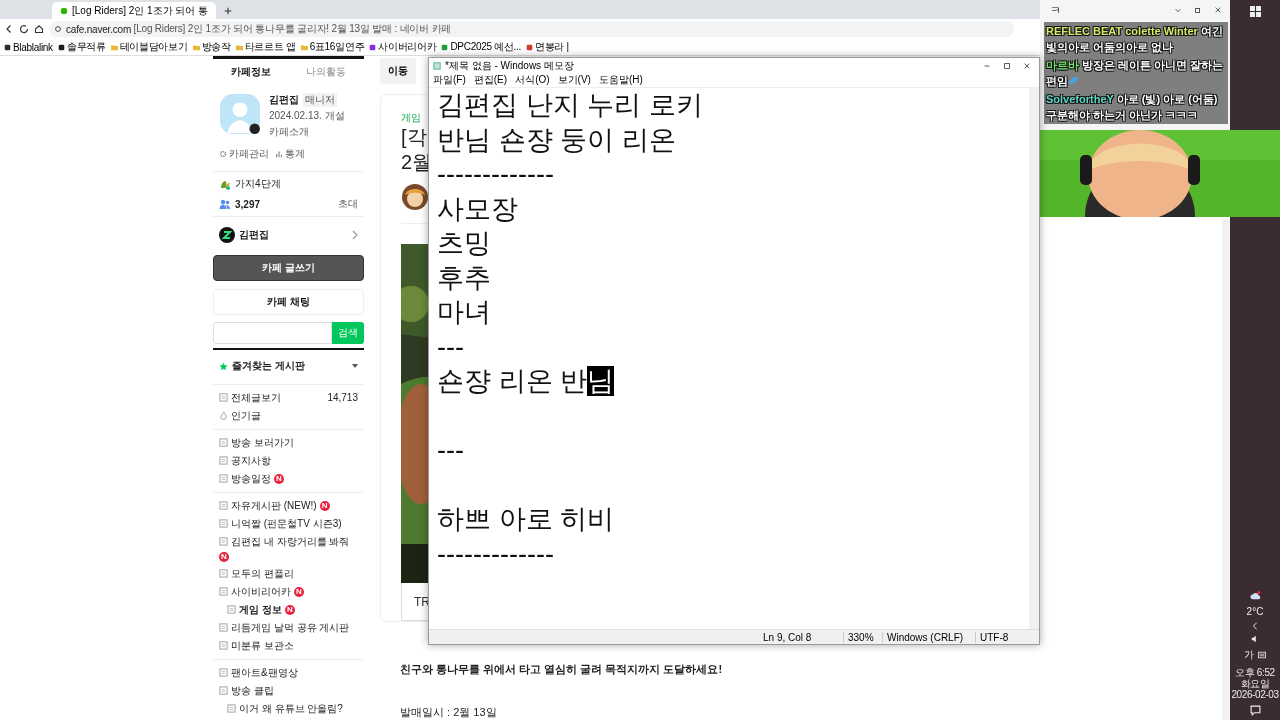 This screenshot has height=720, width=1280. Describe the element at coordinates (1007, 65) in the screenshot. I see `maximize-icon` at that location.